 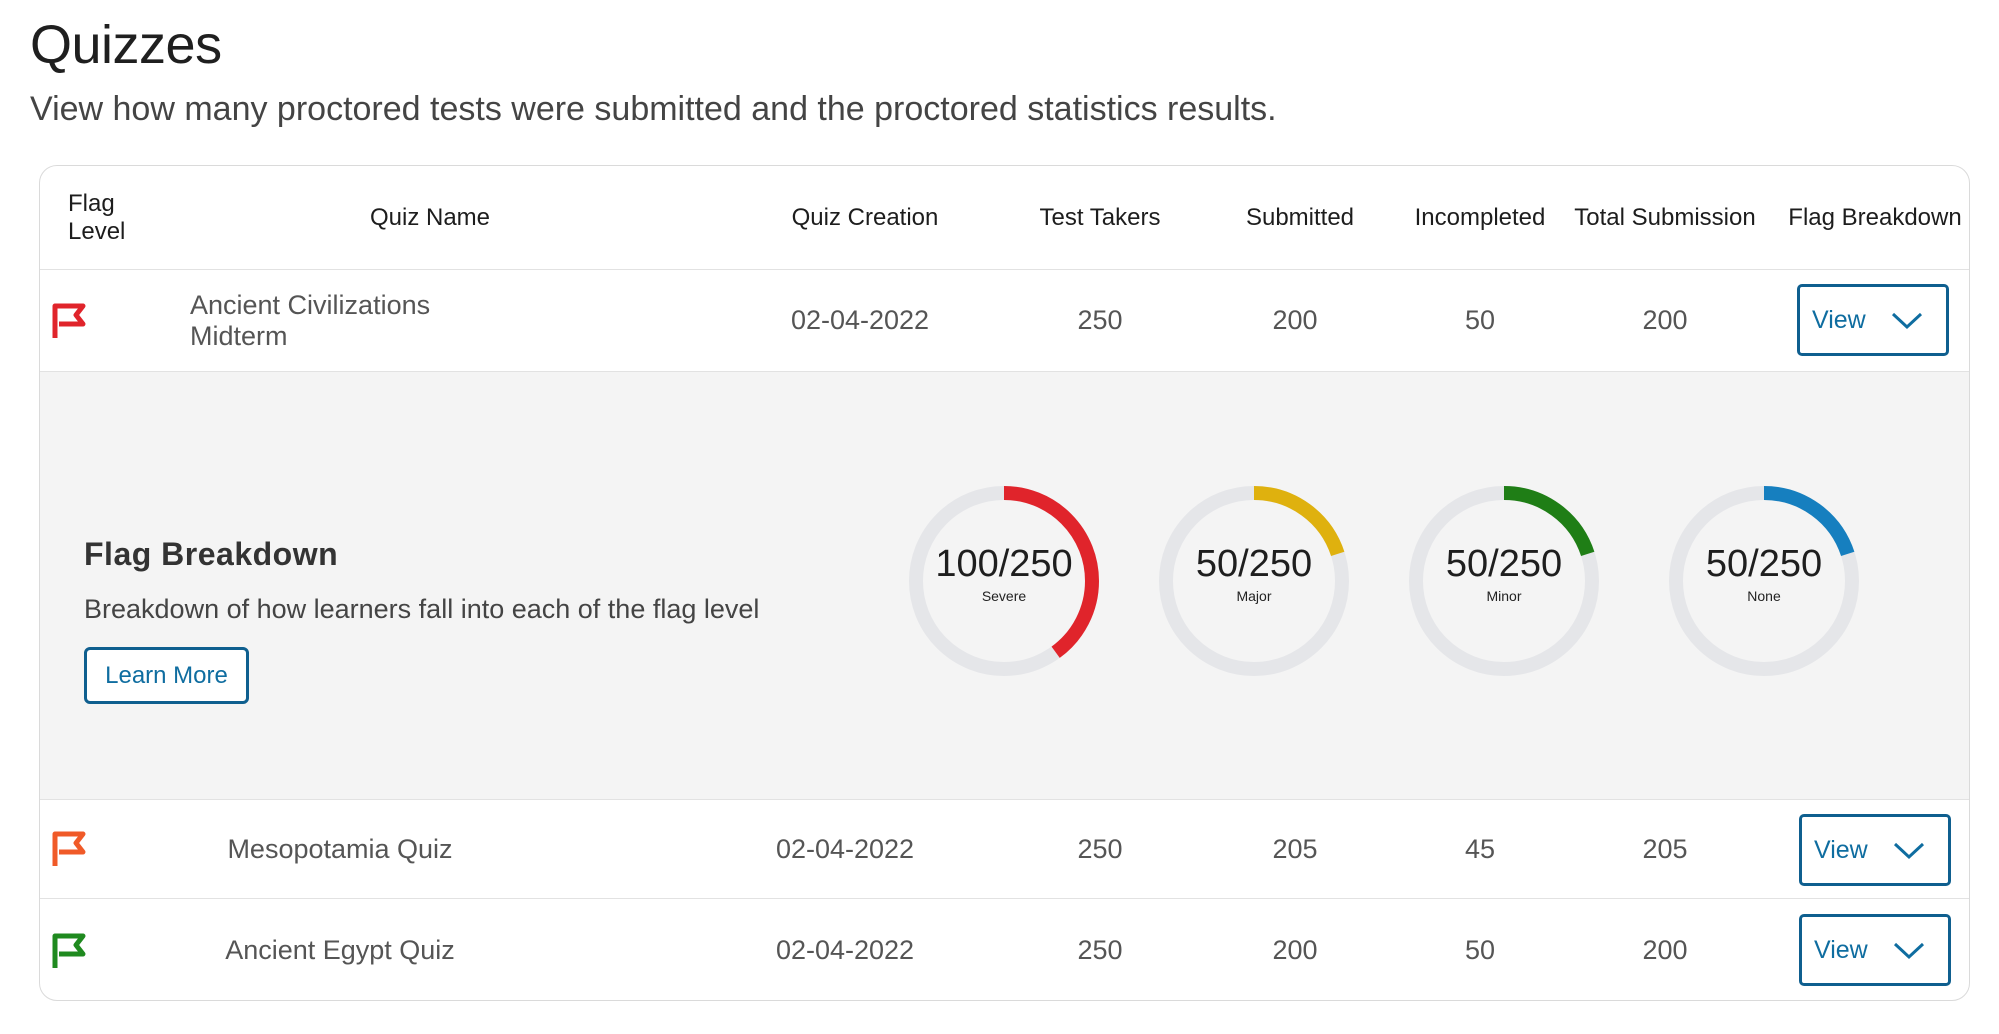 I want to click on panel-title: Flag Breakdown, so click(x=211, y=554).